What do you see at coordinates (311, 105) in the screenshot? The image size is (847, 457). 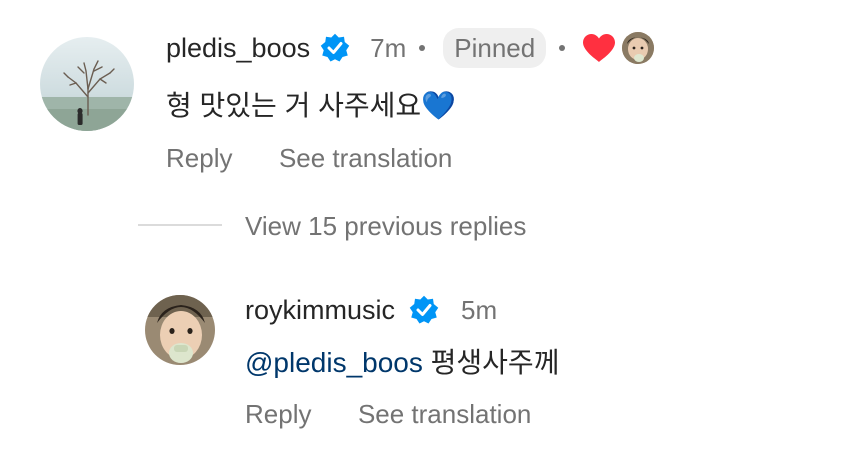 I see `comment-text: 형 맛있는 거 사주세요💙` at bounding box center [311, 105].